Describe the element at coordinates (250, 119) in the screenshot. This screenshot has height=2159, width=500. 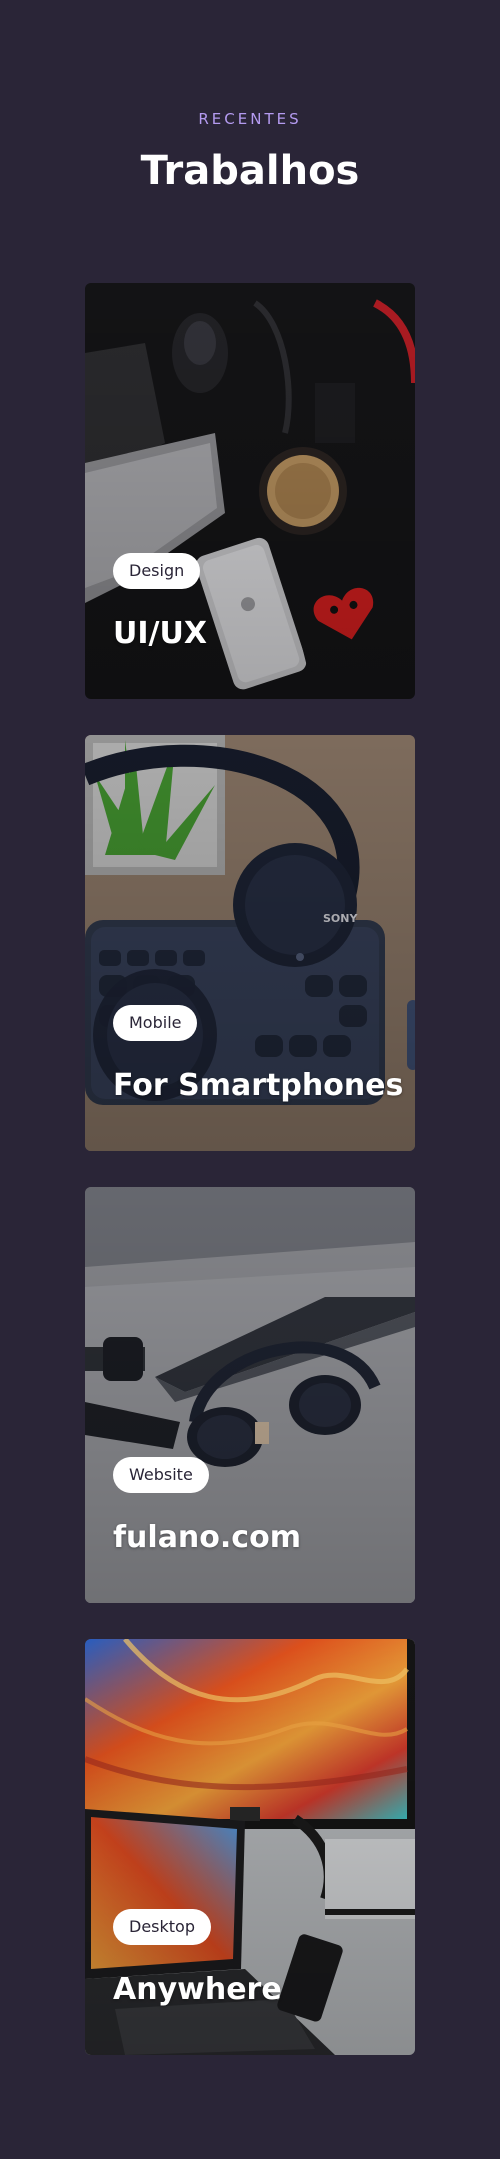
I see `section-eyebrow: RECENTES` at that location.